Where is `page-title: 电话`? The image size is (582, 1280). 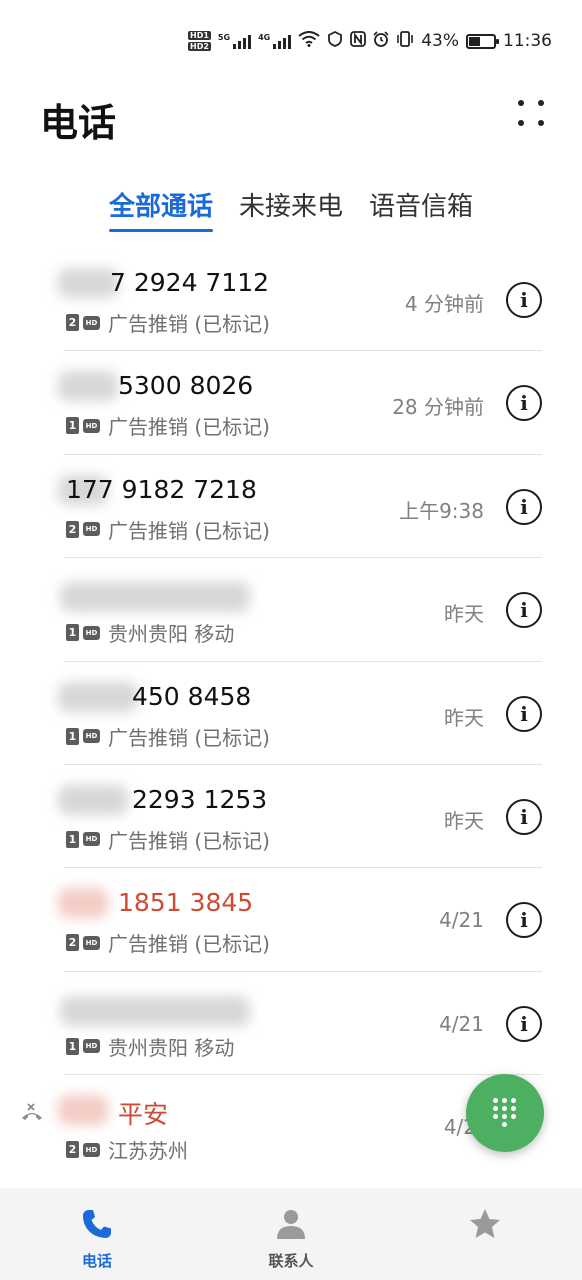 page-title: 电话 is located at coordinates (78, 123).